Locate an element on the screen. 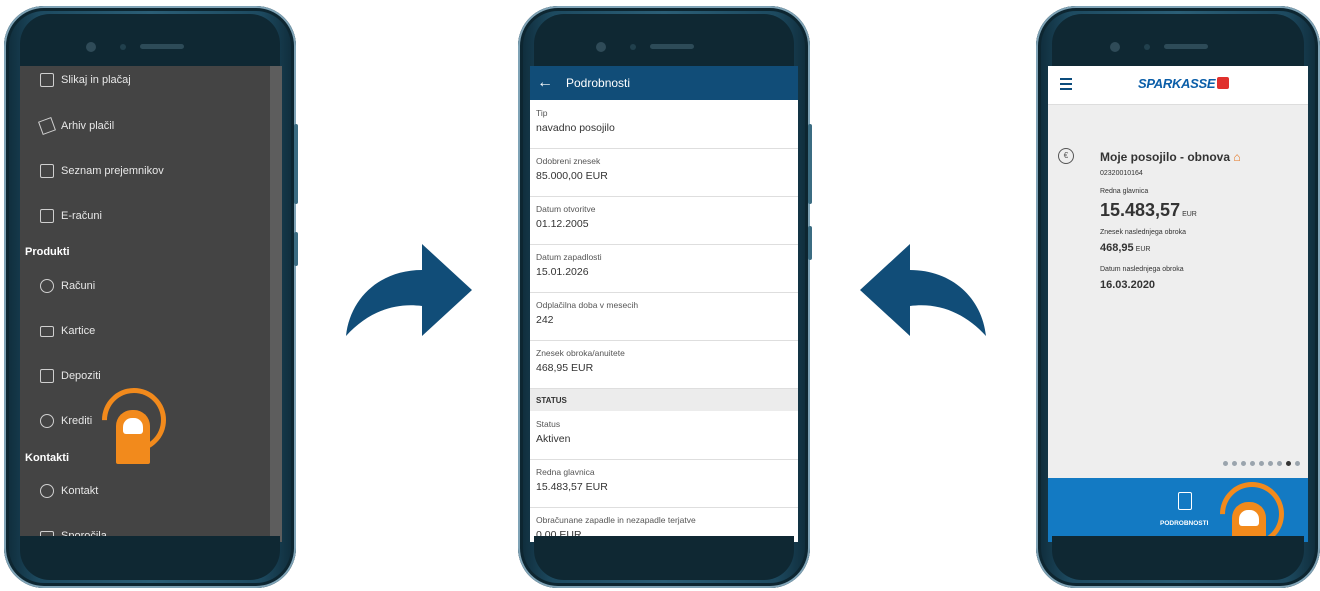 The height and width of the screenshot is (591, 1320). principal-amount: 15.483,57 EUR is located at coordinates (1148, 210).